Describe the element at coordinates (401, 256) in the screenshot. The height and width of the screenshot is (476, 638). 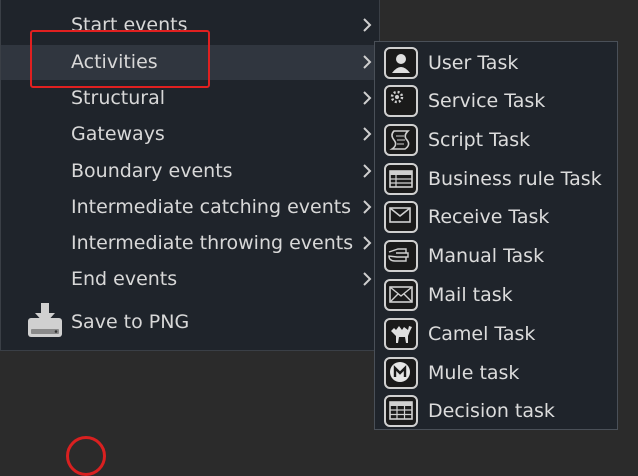
I see `manual-task-icon` at that location.